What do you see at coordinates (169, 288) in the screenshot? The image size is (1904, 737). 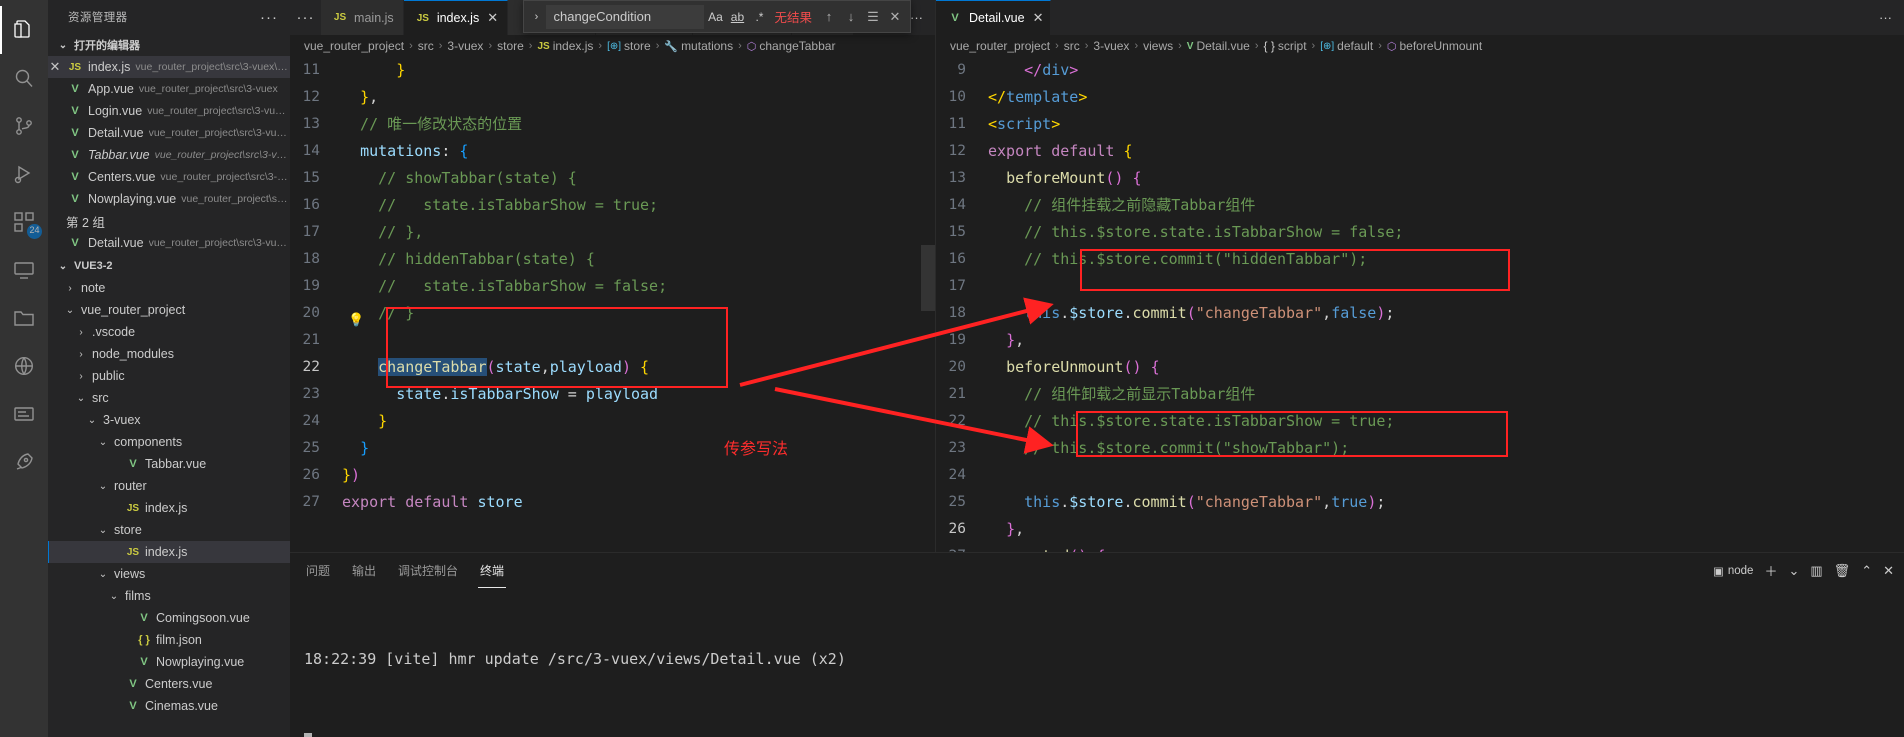 I see `tree-item-note: › note` at bounding box center [169, 288].